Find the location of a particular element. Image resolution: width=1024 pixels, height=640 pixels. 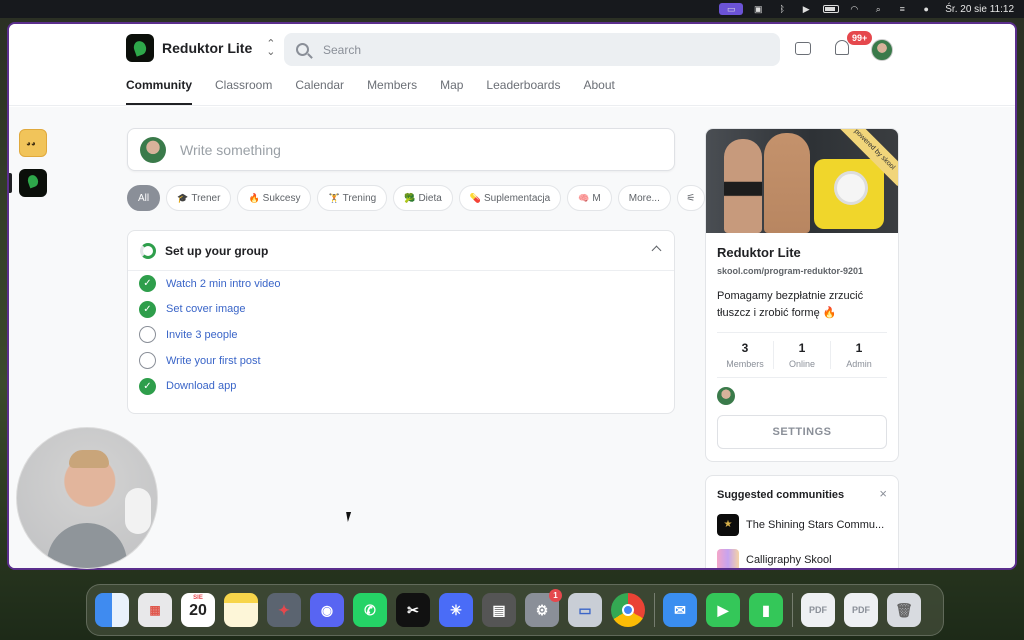

task-item: ✓ Watch 2 min intro video is located at coordinates (401, 284).